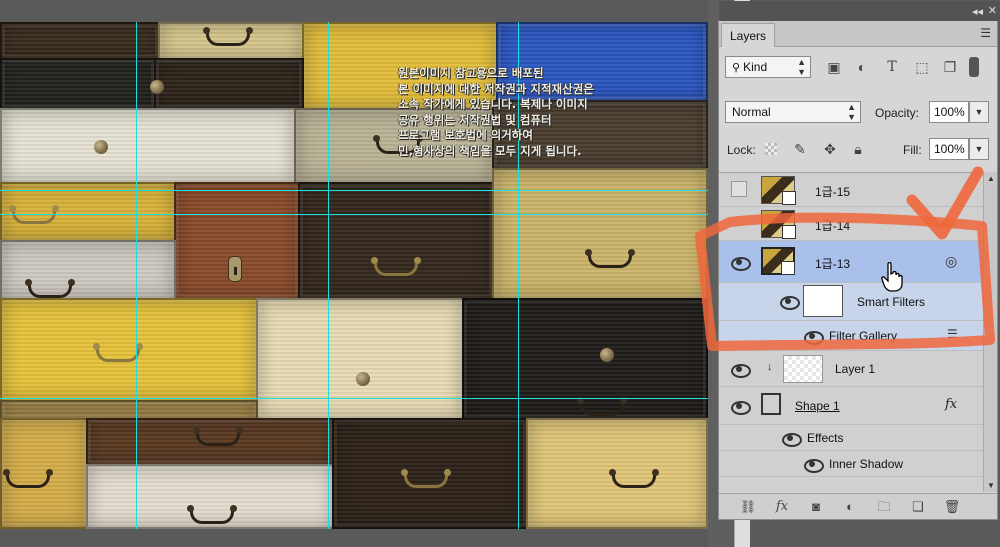  What do you see at coordinates (992, 10) in the screenshot?
I see `close-icon: ✕` at bounding box center [992, 10].